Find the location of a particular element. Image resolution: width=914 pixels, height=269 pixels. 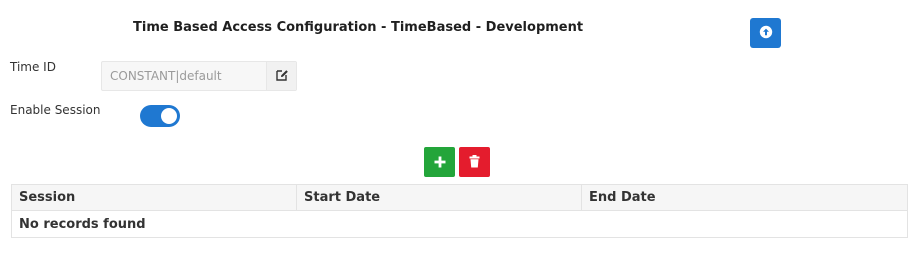

table-header-row: Session Start Date End Date is located at coordinates (459, 197).